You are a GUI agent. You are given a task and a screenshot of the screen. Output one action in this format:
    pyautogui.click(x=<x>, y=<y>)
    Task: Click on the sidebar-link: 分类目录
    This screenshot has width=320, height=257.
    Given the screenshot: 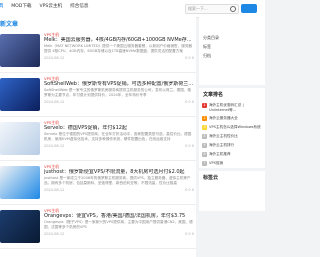 What is the action you would take?
    pyautogui.click(x=211, y=38)
    